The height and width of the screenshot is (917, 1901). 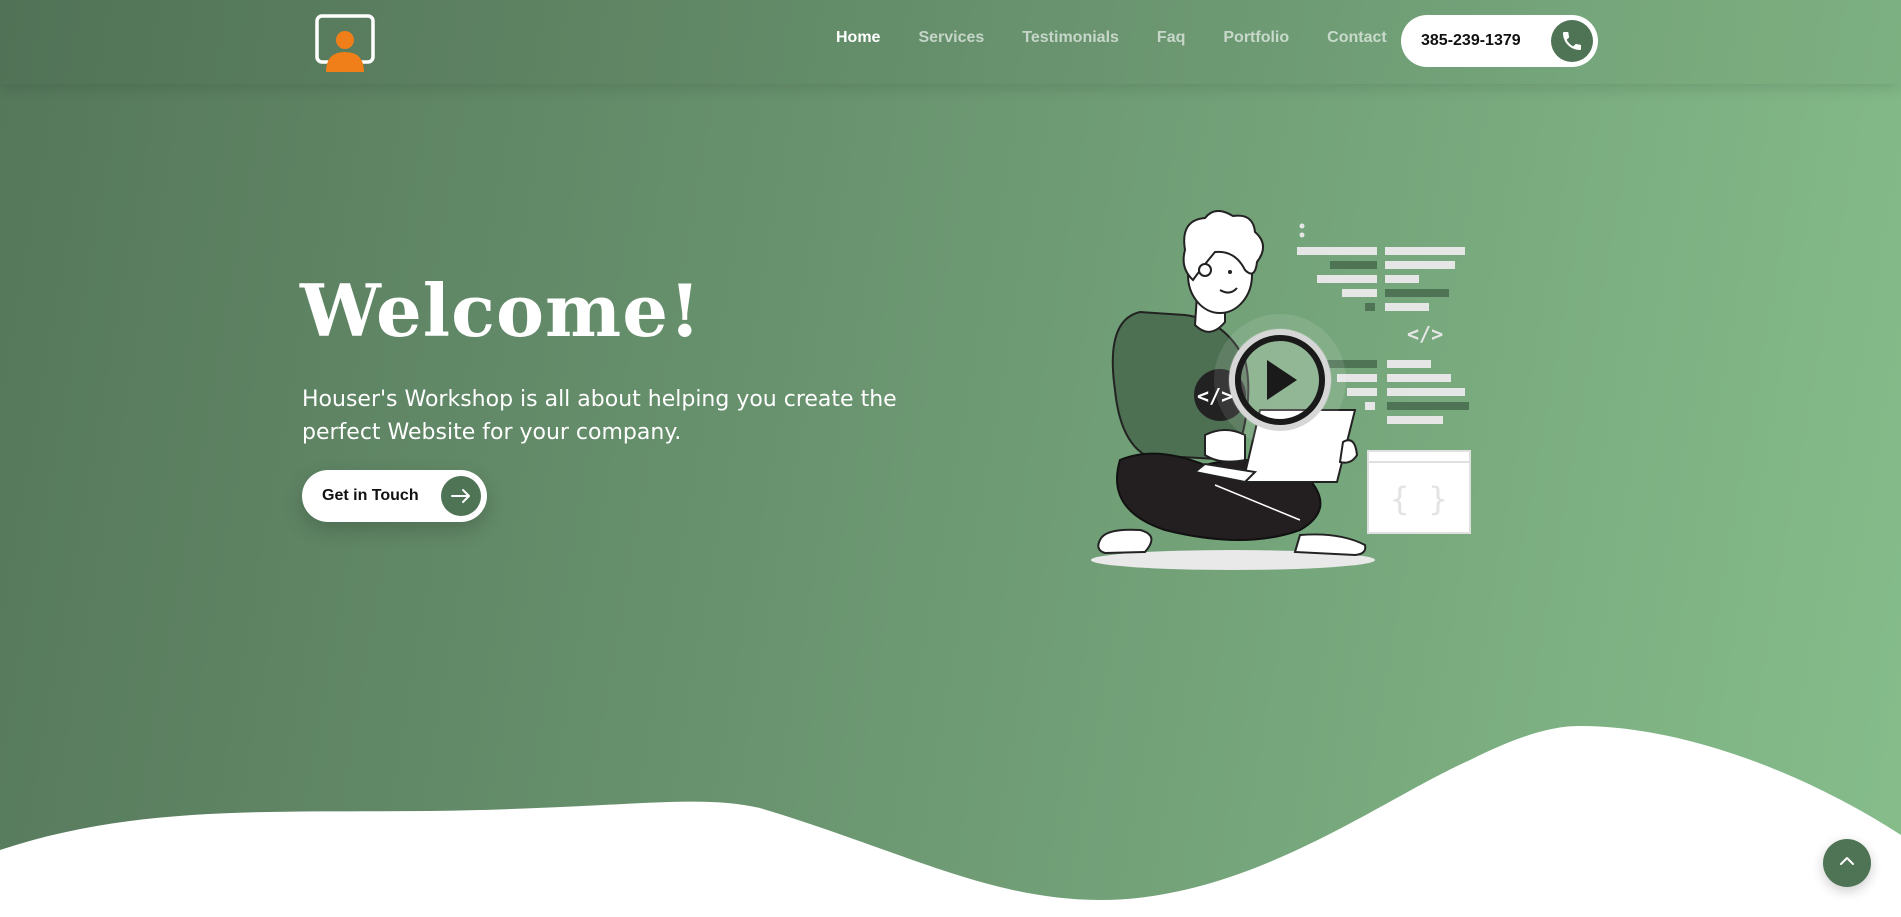 I want to click on nav-testimonials: Testimonials, so click(x=1070, y=38).